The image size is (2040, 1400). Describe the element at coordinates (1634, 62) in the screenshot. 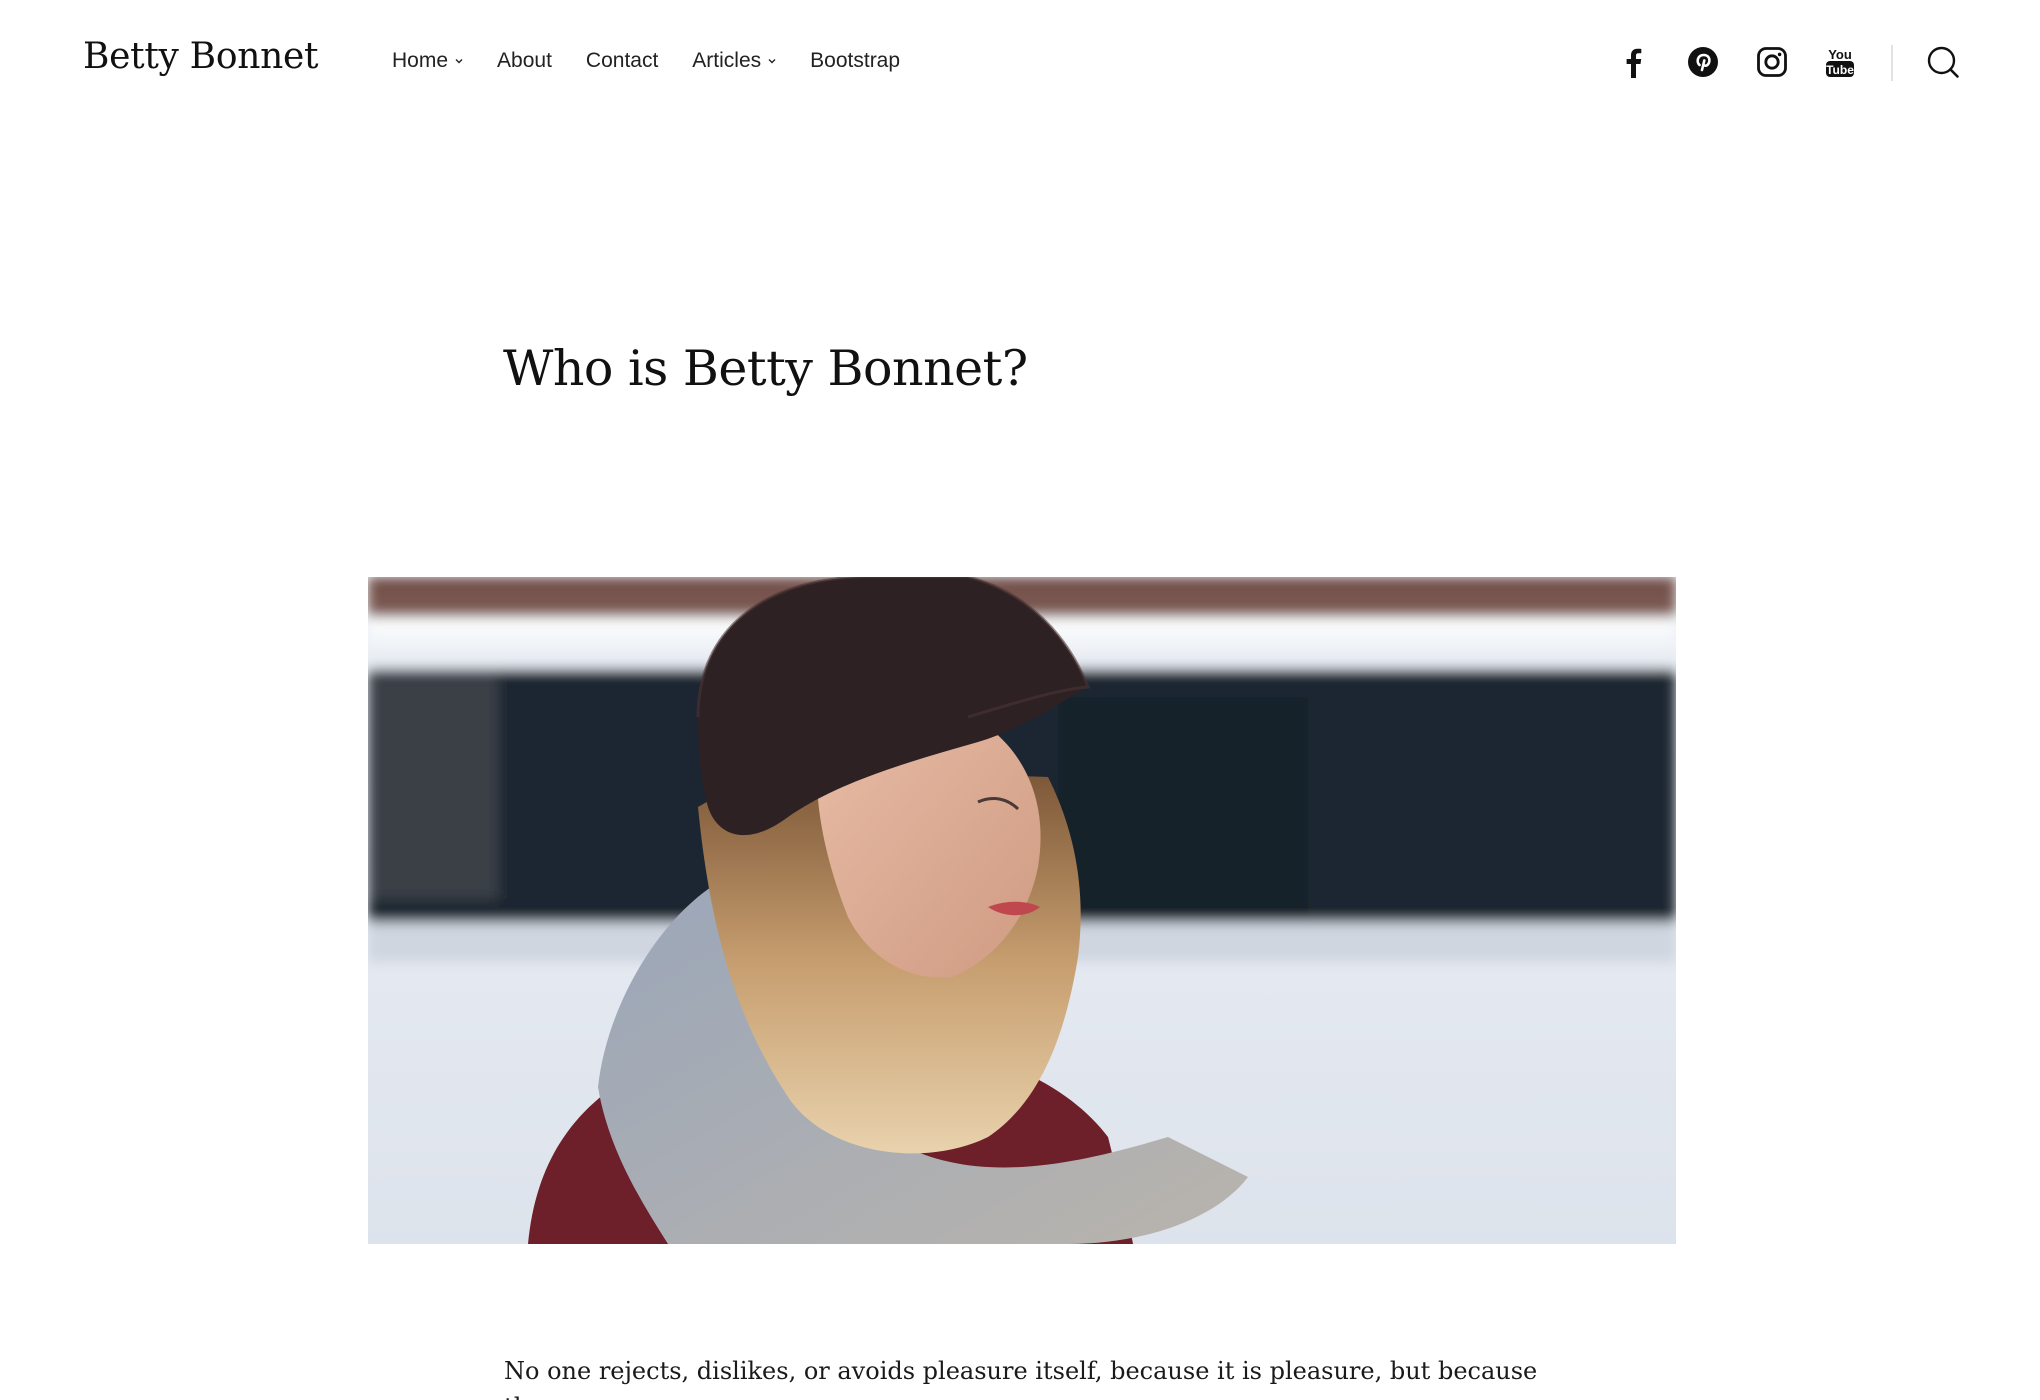

I see `facebook-icon` at that location.